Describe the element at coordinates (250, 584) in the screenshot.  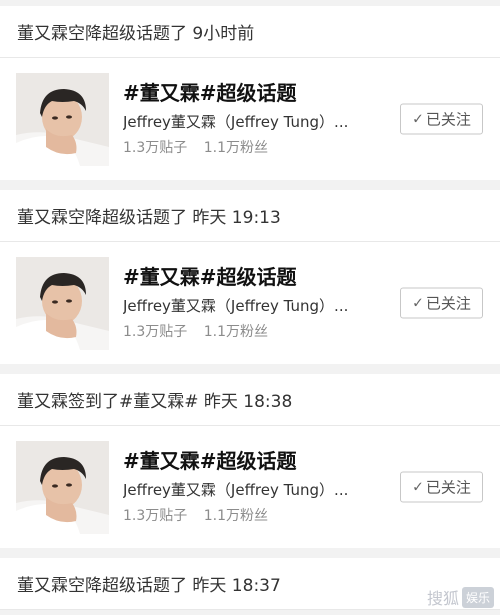
I see `activity-header: 董又霖空降超级话题了 昨天 18:37` at that location.